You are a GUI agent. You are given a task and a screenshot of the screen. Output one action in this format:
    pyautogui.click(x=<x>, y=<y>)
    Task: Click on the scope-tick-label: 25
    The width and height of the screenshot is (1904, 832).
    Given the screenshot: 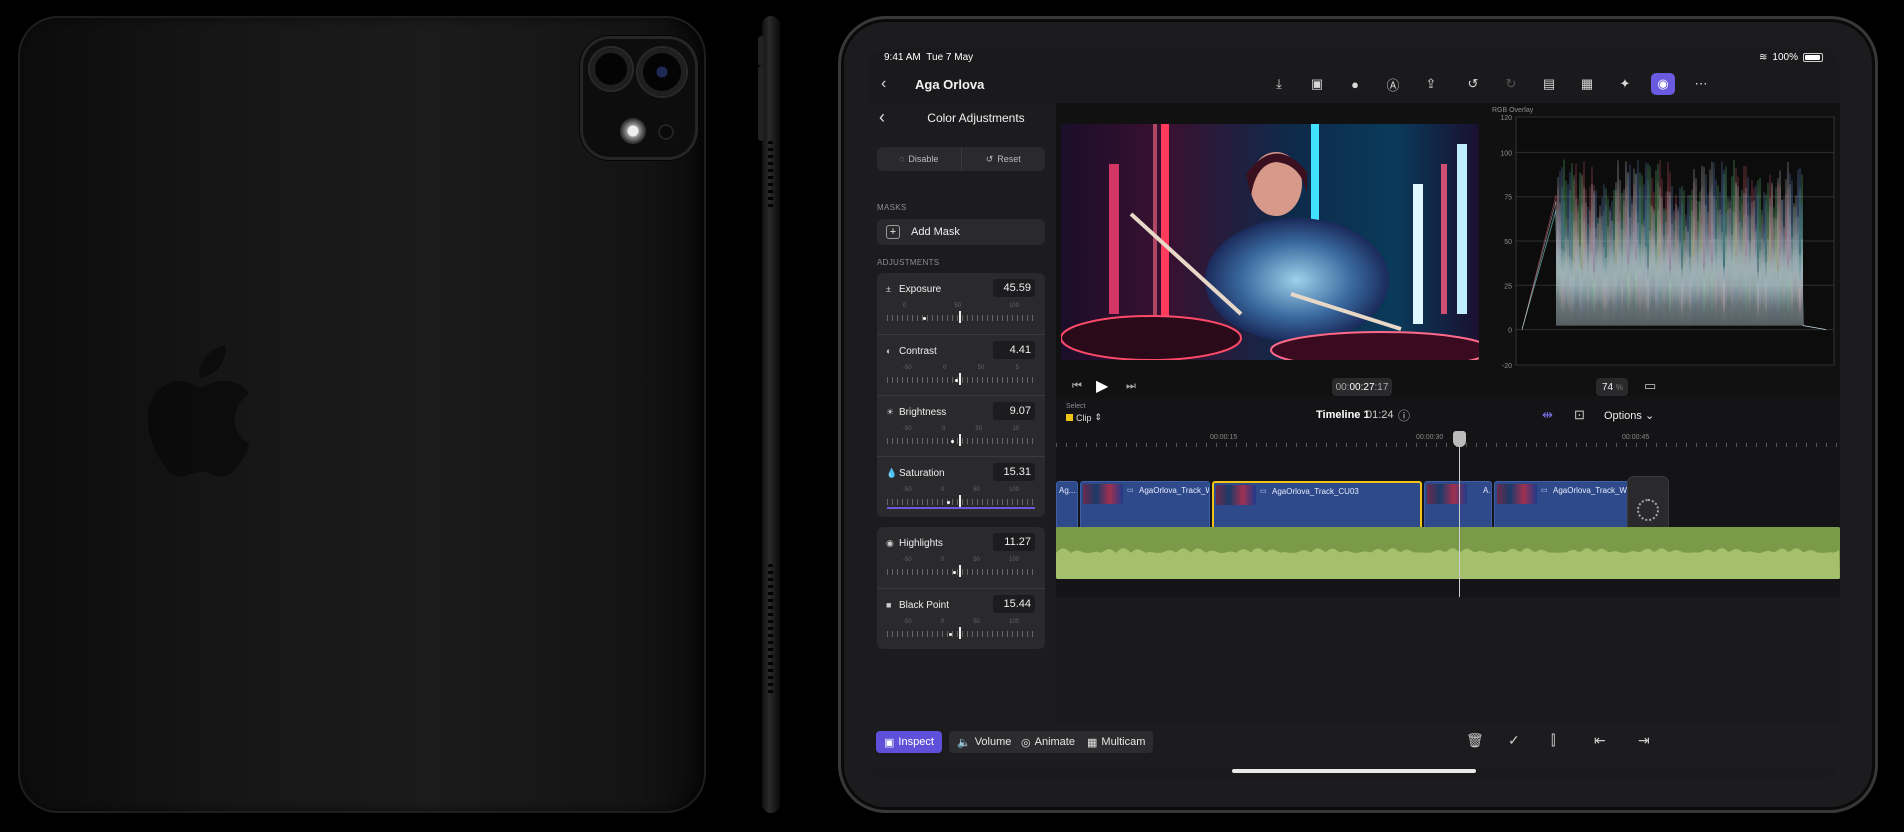 What is the action you would take?
    pyautogui.click(x=1508, y=286)
    